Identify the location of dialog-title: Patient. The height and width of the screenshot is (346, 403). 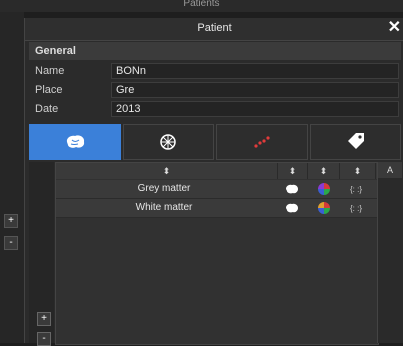
(214, 28).